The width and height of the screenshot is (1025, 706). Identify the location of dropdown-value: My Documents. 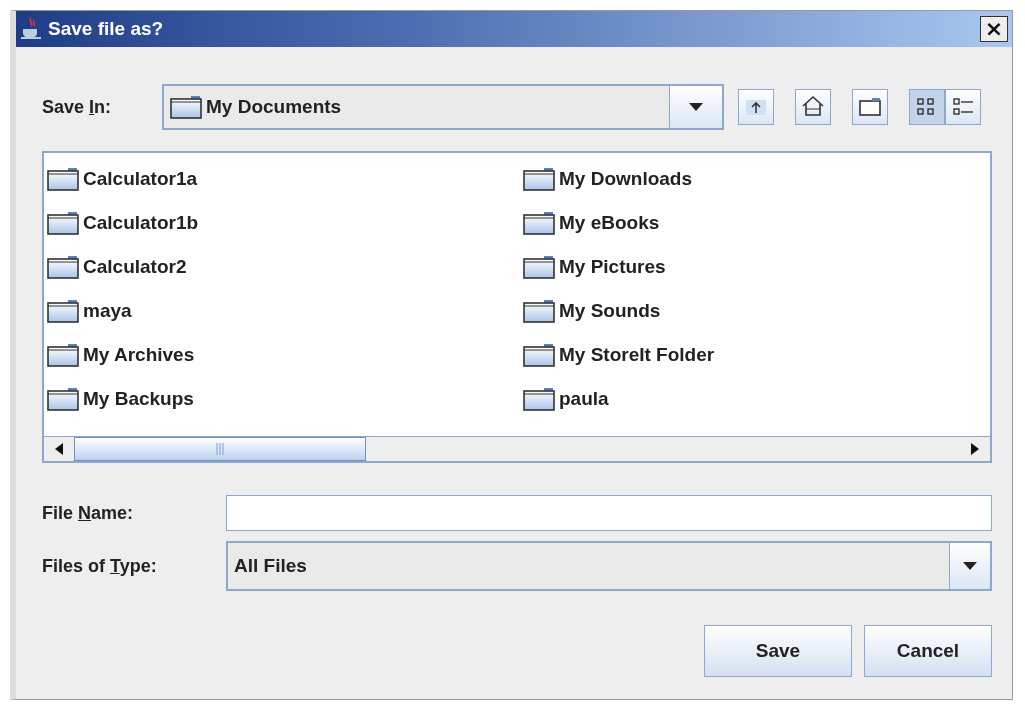
(274, 107).